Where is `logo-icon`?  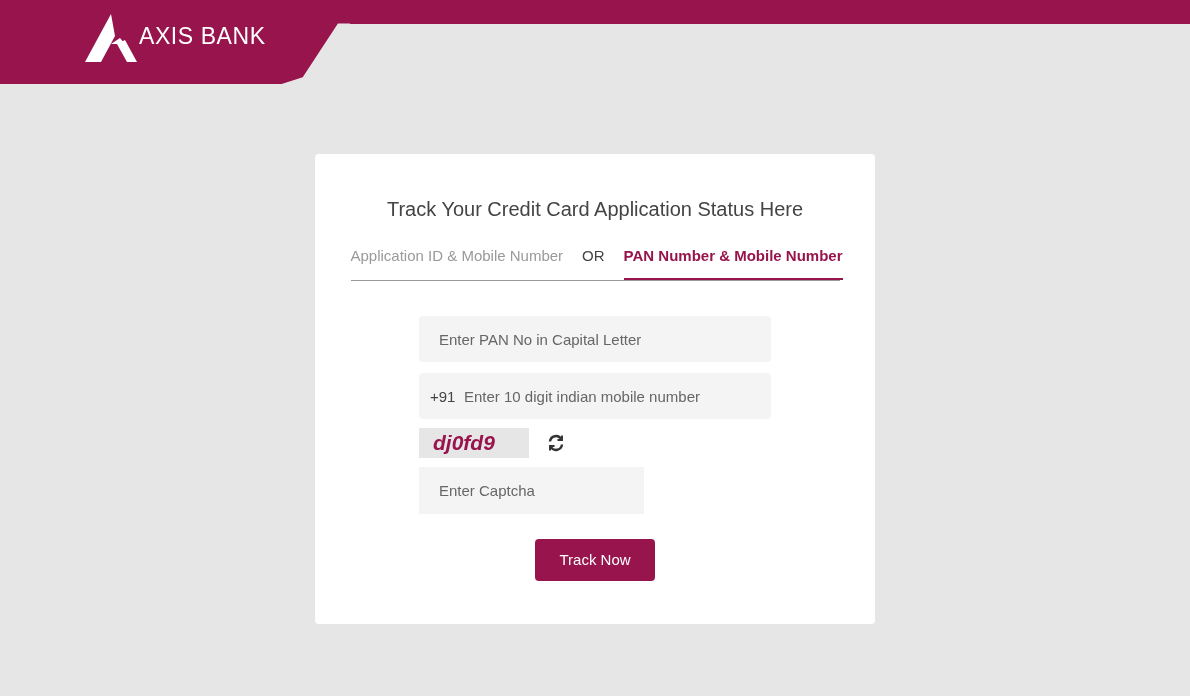
logo-icon is located at coordinates (111, 38).